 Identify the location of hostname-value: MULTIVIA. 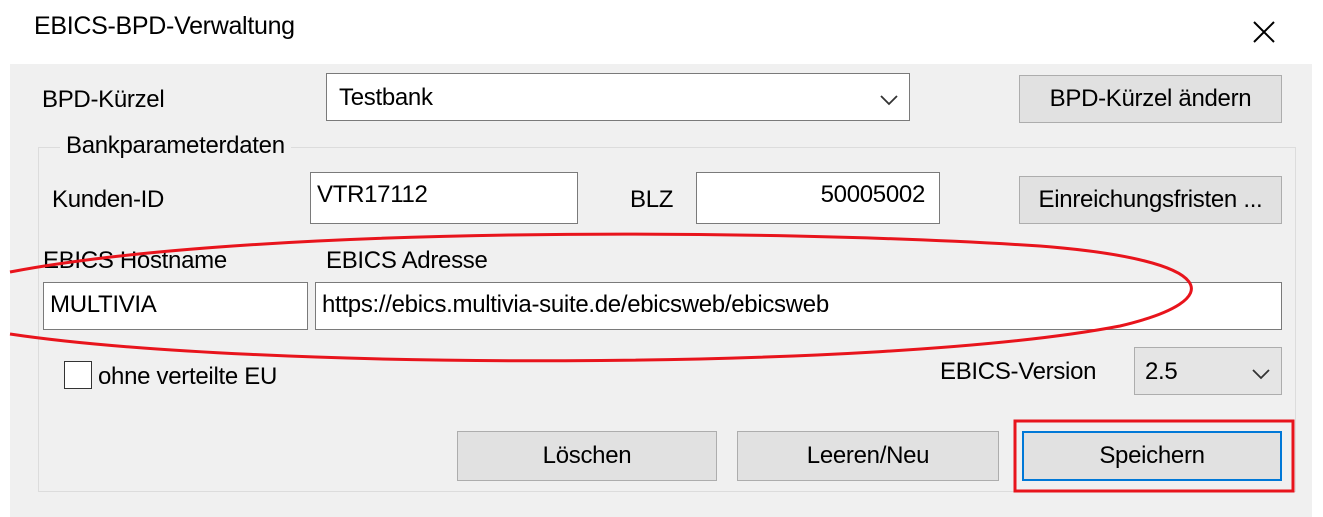
(103, 304).